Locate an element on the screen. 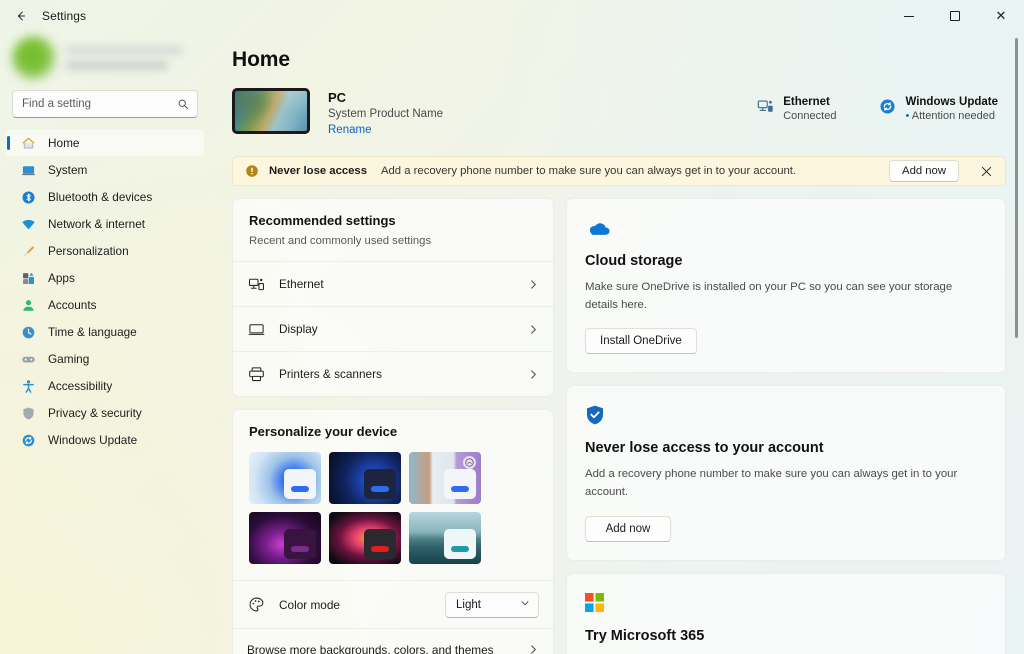 The width and height of the screenshot is (1024, 654). search-input is located at coordinates (105, 104).